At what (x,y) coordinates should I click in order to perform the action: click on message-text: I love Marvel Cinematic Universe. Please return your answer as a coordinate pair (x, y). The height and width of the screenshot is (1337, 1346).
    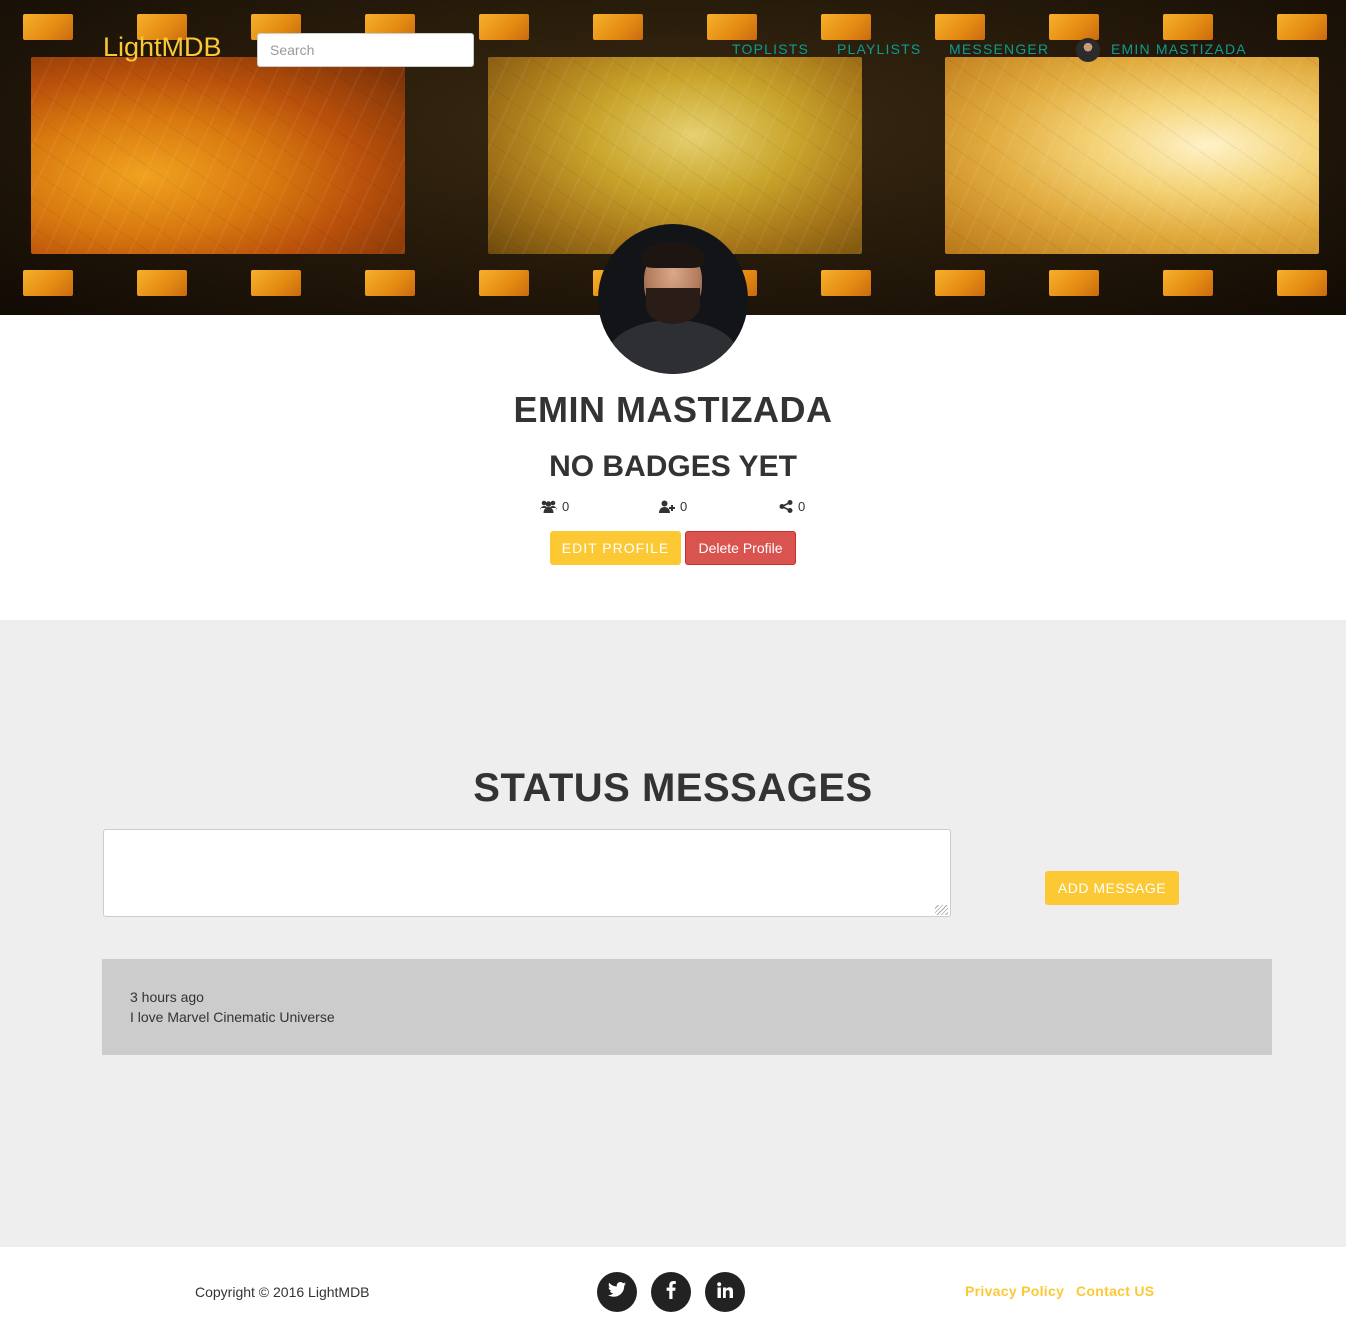
    Looking at the image, I should click on (232, 1017).